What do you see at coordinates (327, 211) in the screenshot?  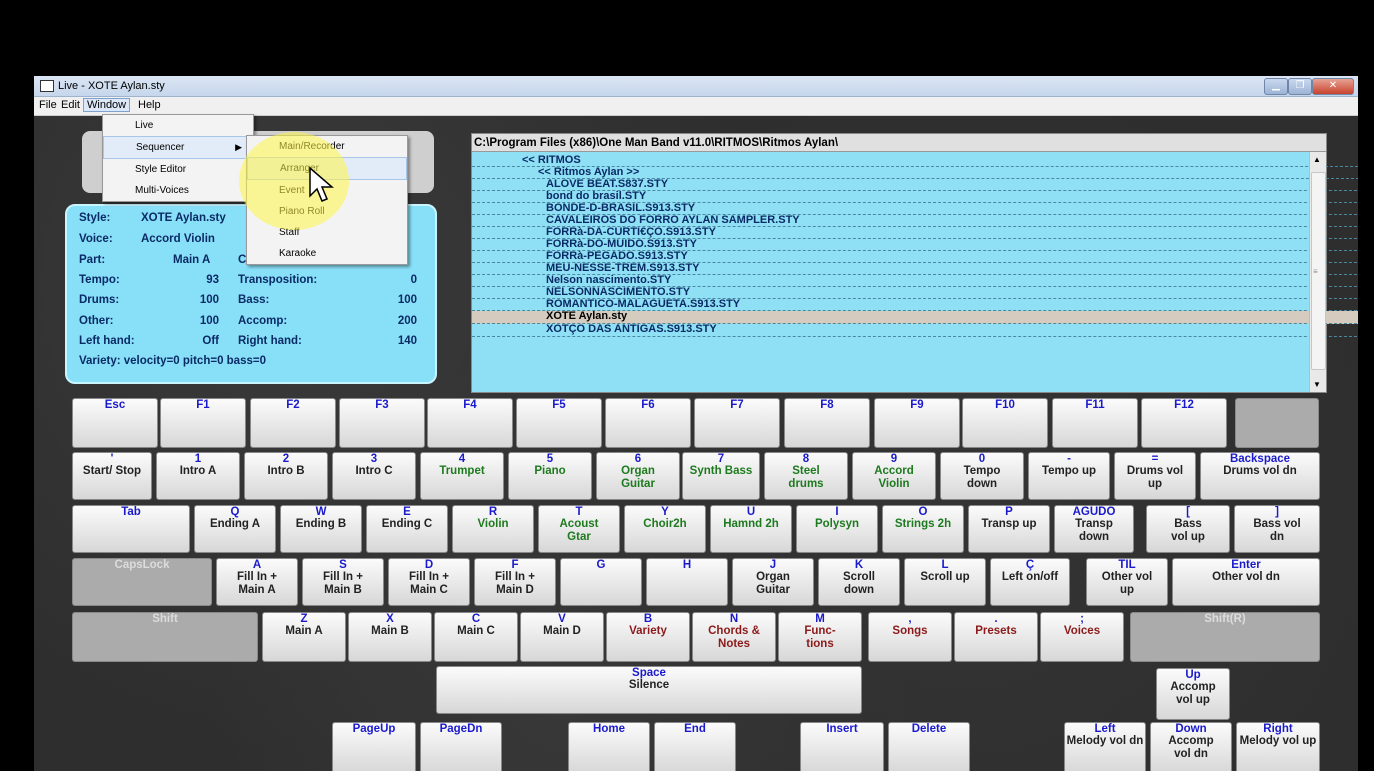 I see `menu-item-piano-roll: Piano Roll` at bounding box center [327, 211].